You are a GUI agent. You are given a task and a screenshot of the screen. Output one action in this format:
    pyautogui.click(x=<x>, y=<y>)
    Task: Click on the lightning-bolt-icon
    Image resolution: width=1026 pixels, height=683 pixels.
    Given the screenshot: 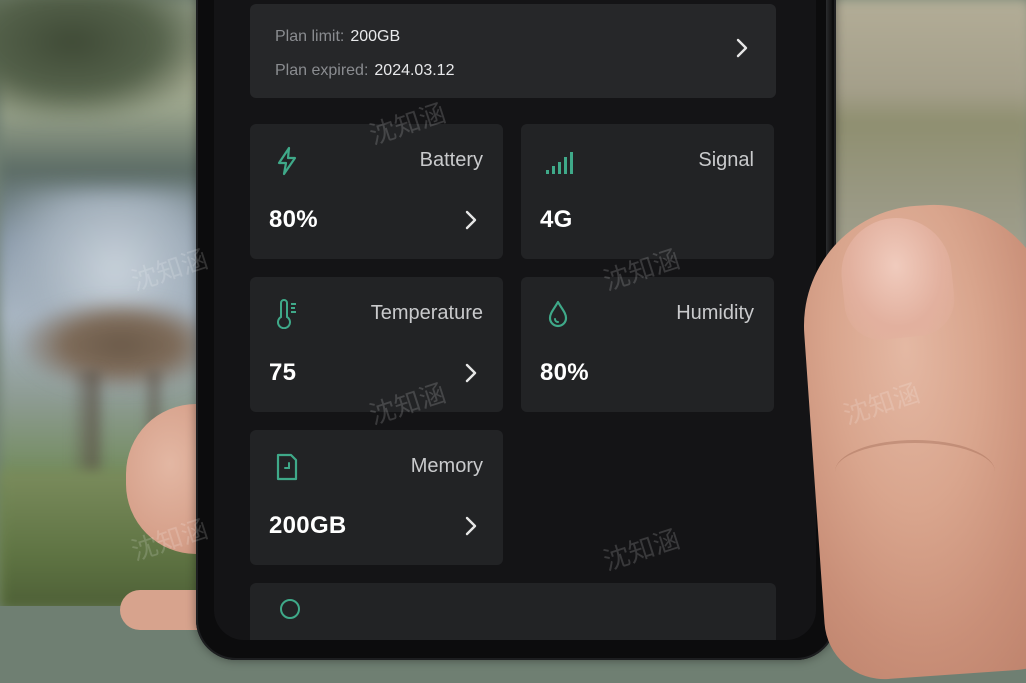 What is the action you would take?
    pyautogui.click(x=287, y=161)
    